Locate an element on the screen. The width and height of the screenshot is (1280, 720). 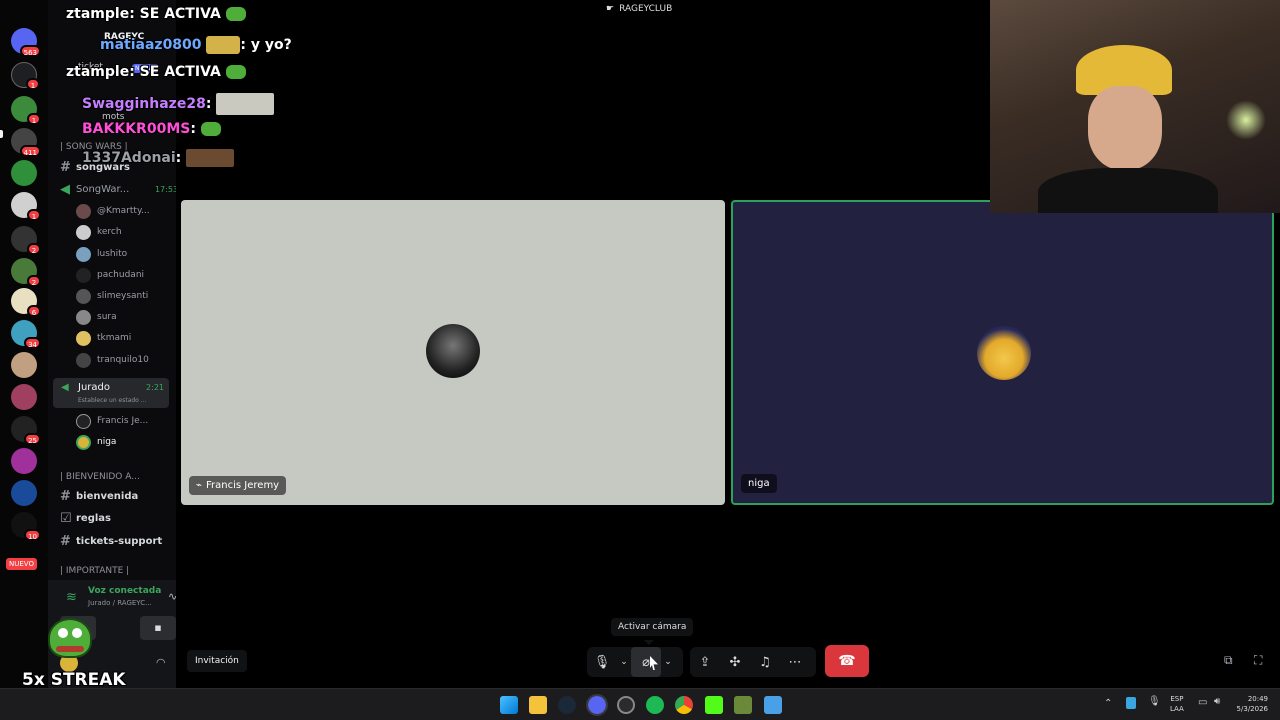
server-icon: 6 is located at coordinates (26, 302).